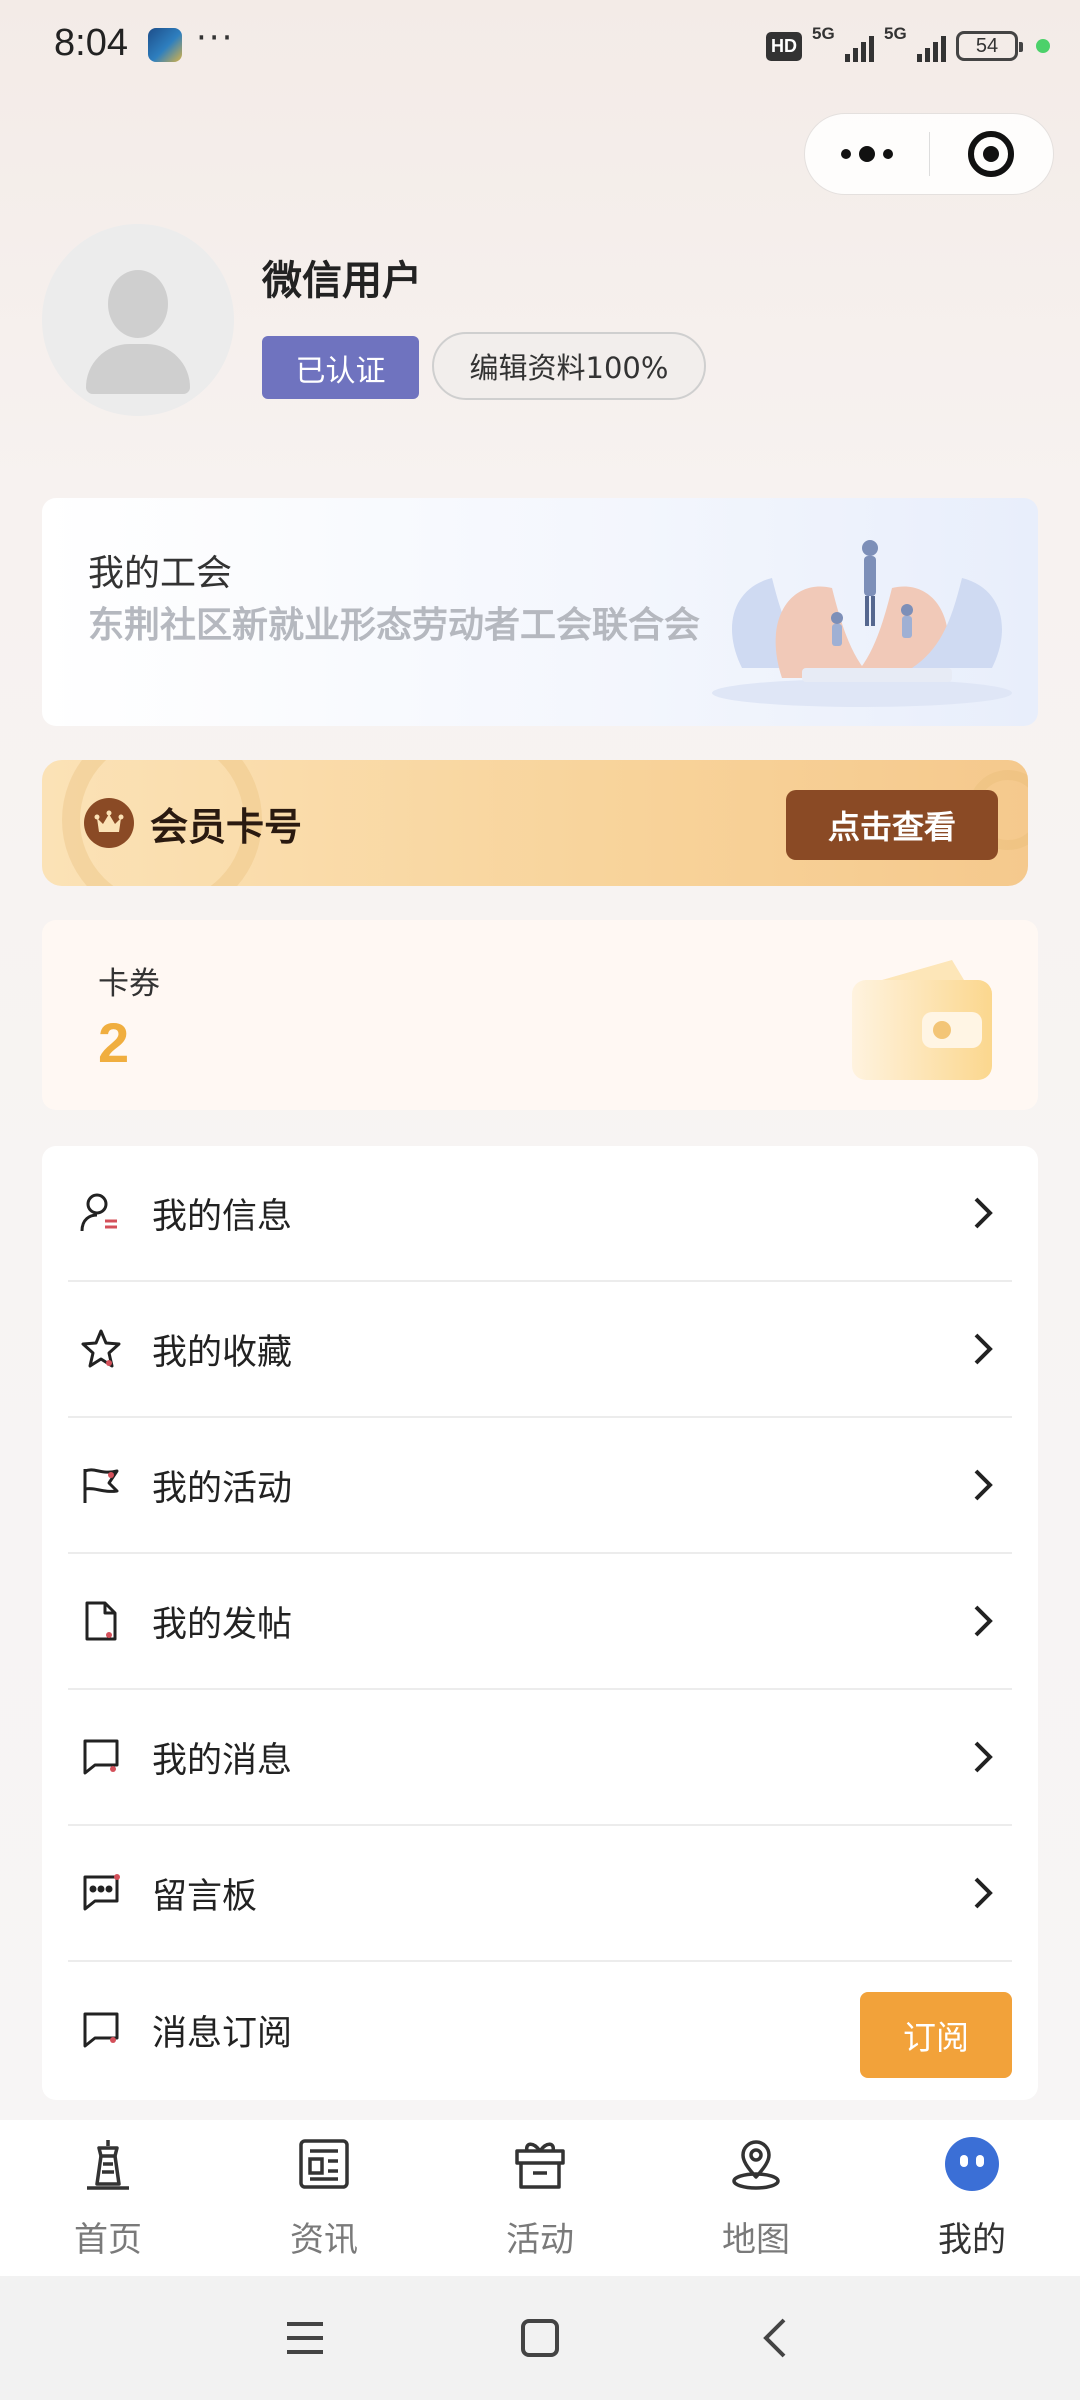  I want to click on tab-map: 地图, so click(756, 2198).